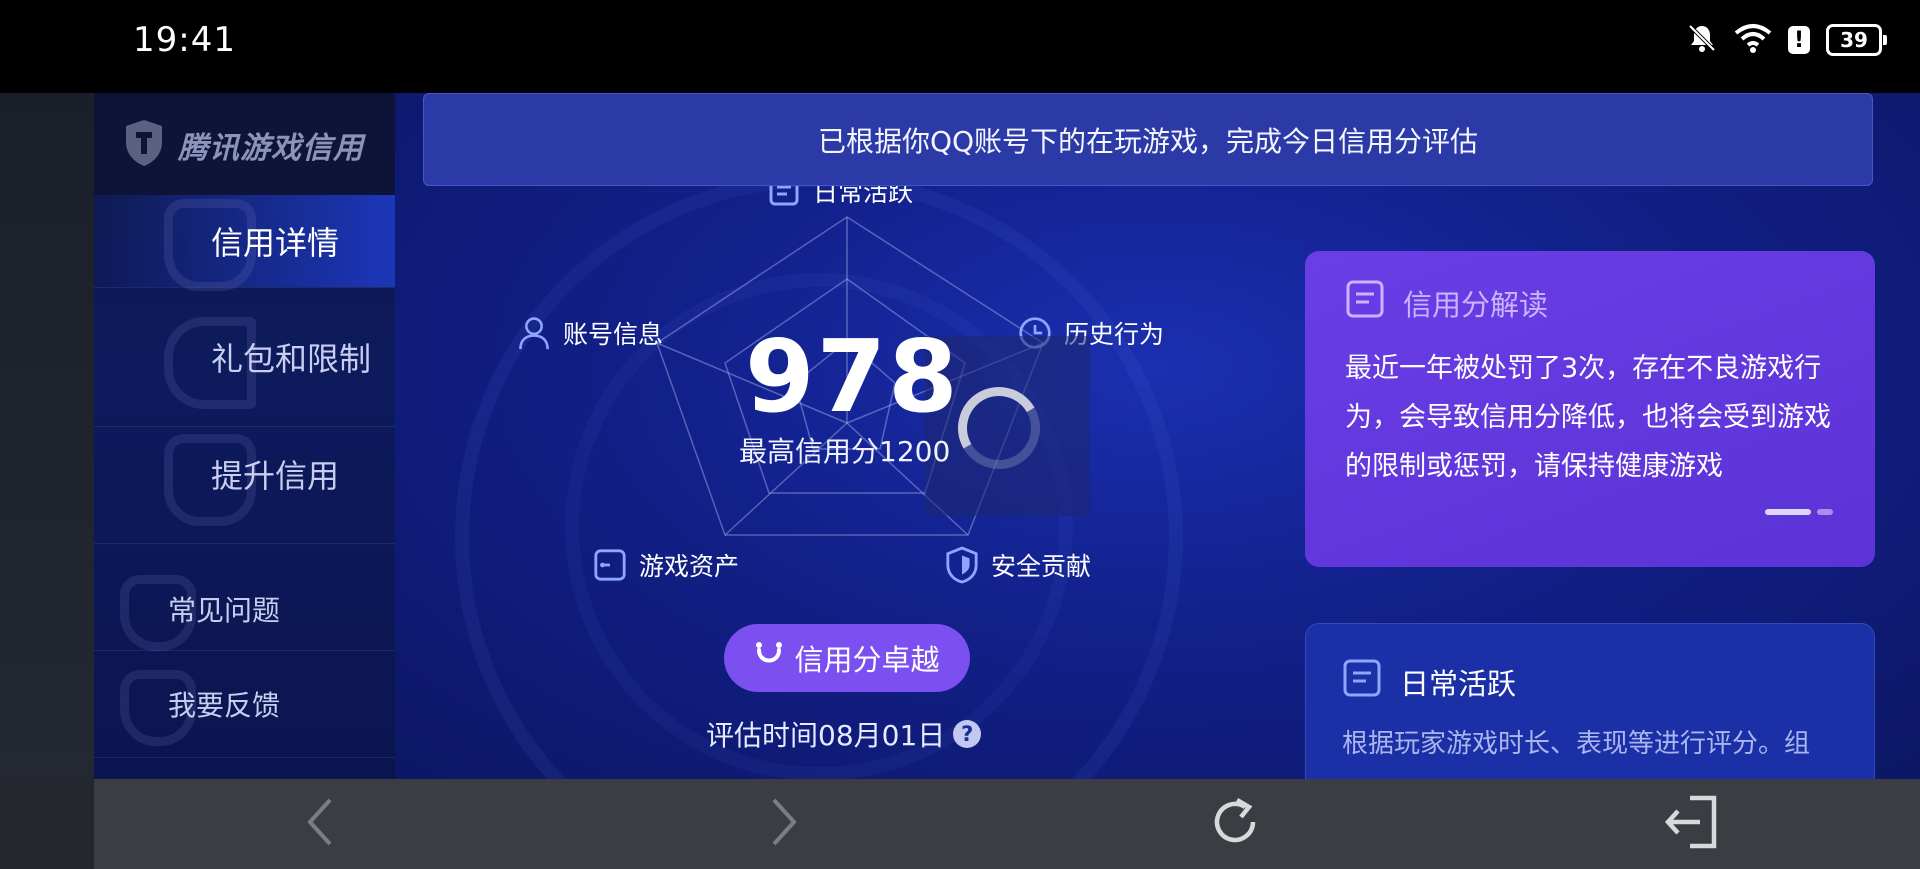 This screenshot has width=1920, height=869. What do you see at coordinates (271, 148) in the screenshot?
I see `logo-text: 腾讯游戏信用` at bounding box center [271, 148].